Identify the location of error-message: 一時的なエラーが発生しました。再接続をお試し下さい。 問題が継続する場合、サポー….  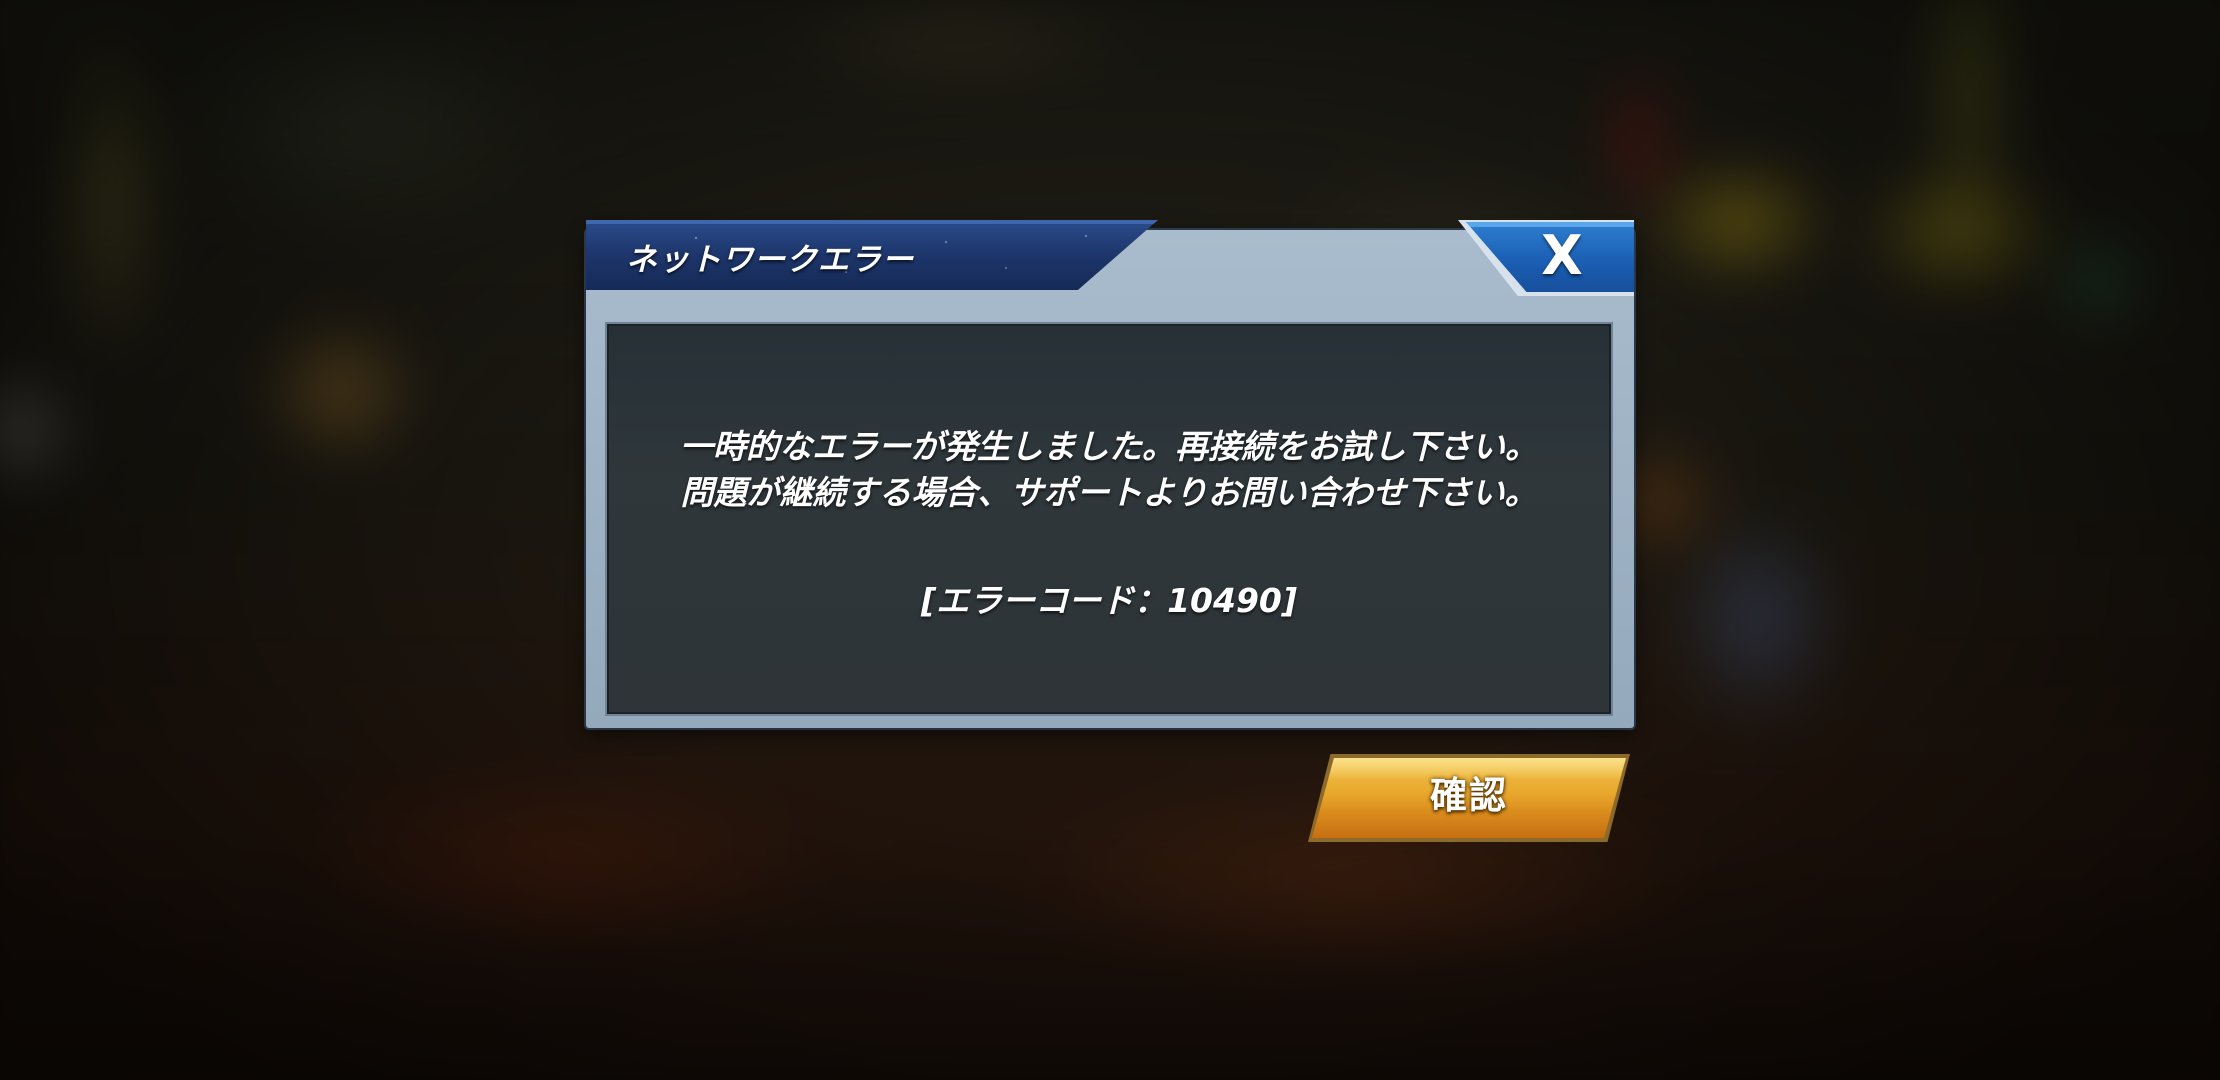
(1109, 470).